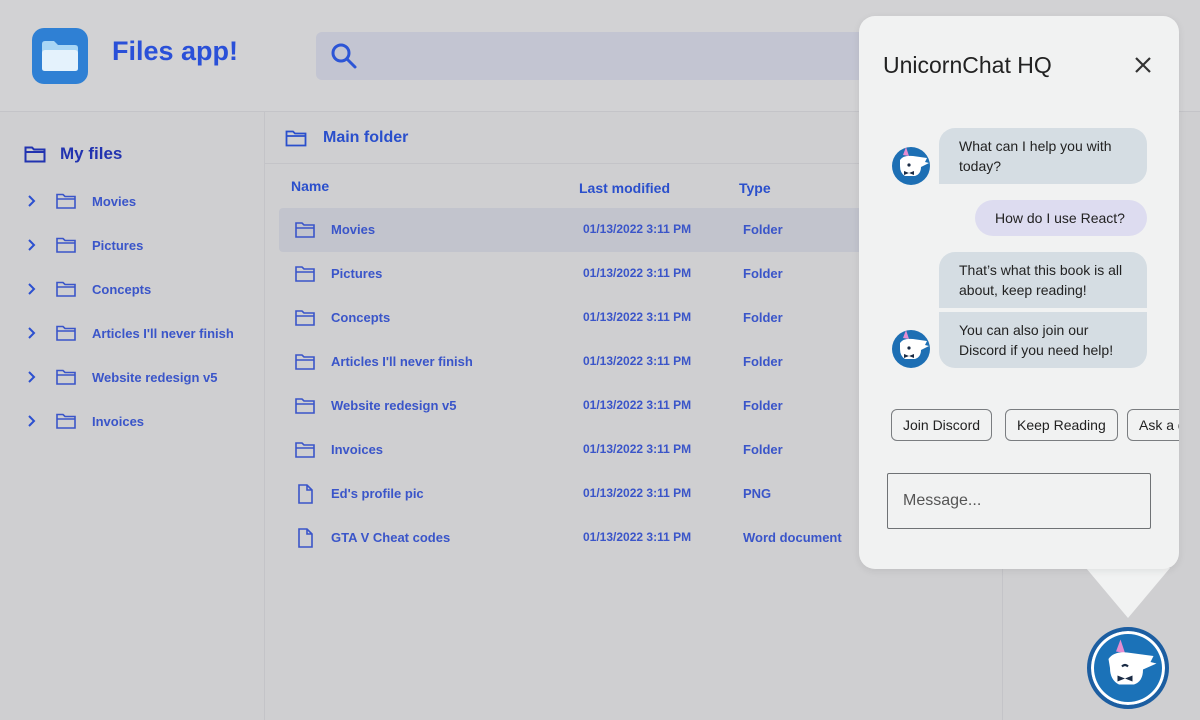 This screenshot has height=720, width=1200. I want to click on chat-launcher-button, so click(1128, 668).